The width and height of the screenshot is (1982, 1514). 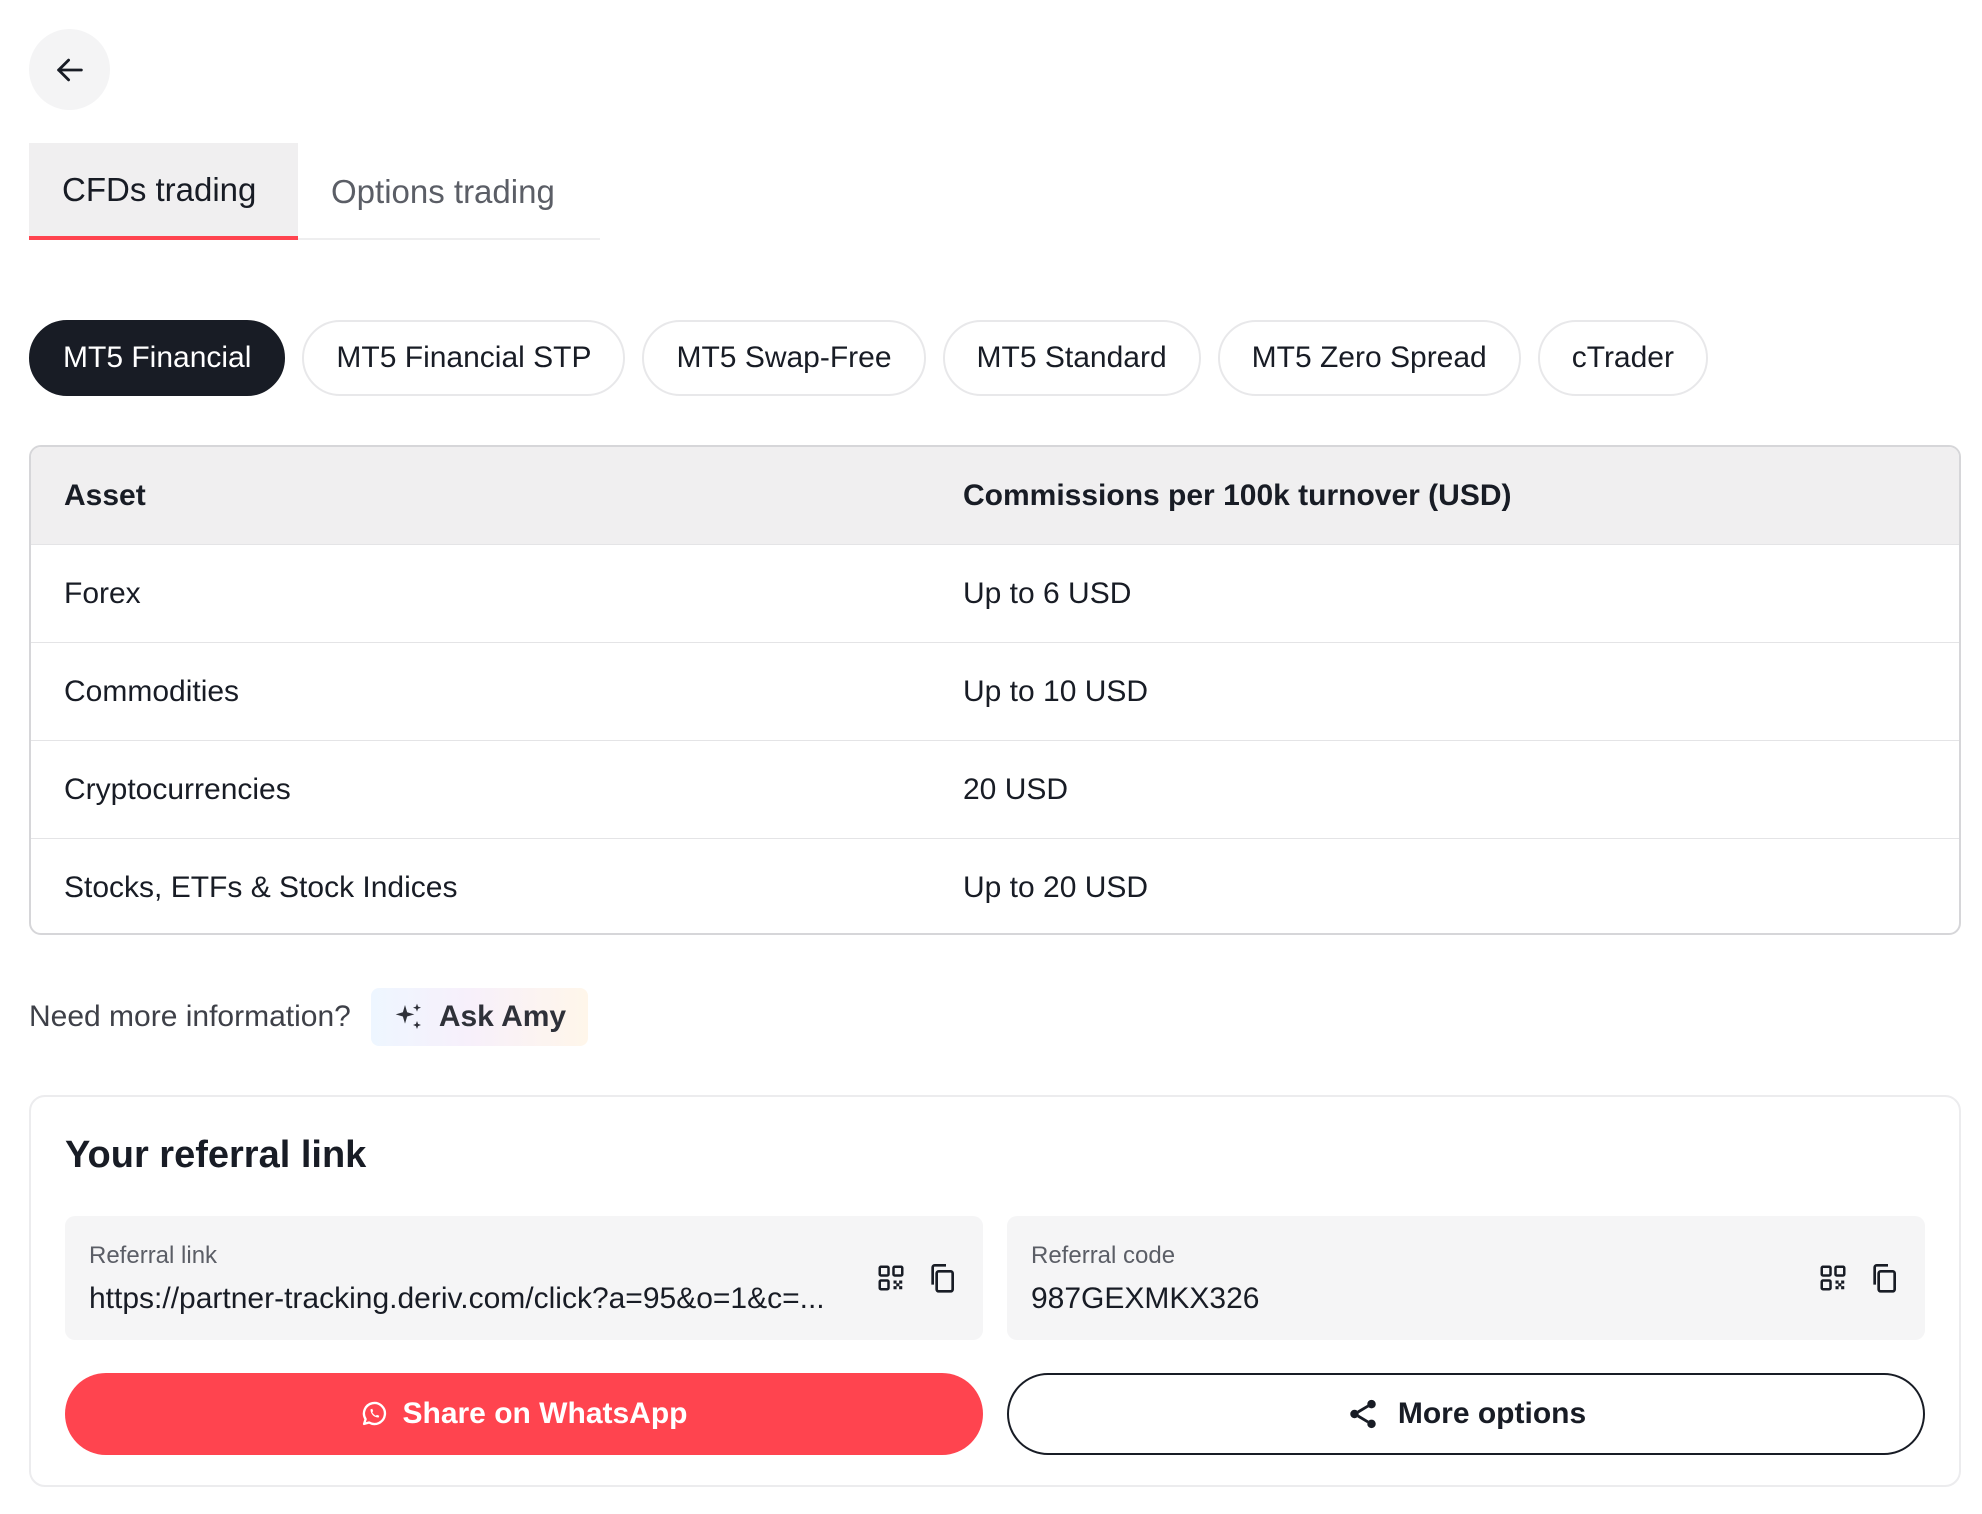 I want to click on more-options-button: More options, so click(x=1466, y=1414).